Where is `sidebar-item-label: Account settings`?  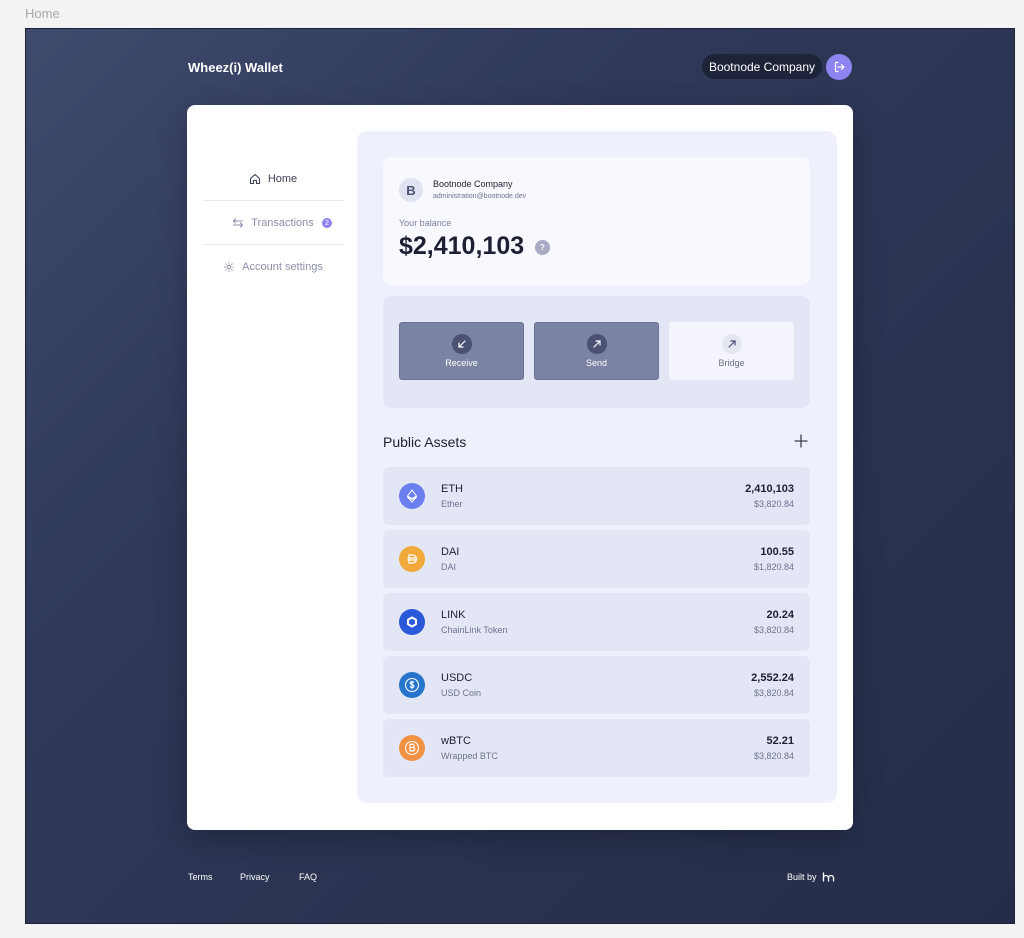
sidebar-item-label: Account settings is located at coordinates (282, 267).